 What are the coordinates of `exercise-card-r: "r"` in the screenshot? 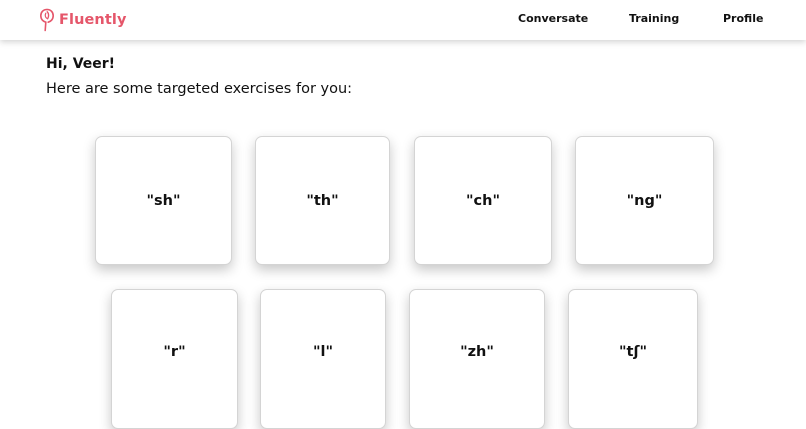 It's located at (174, 359).